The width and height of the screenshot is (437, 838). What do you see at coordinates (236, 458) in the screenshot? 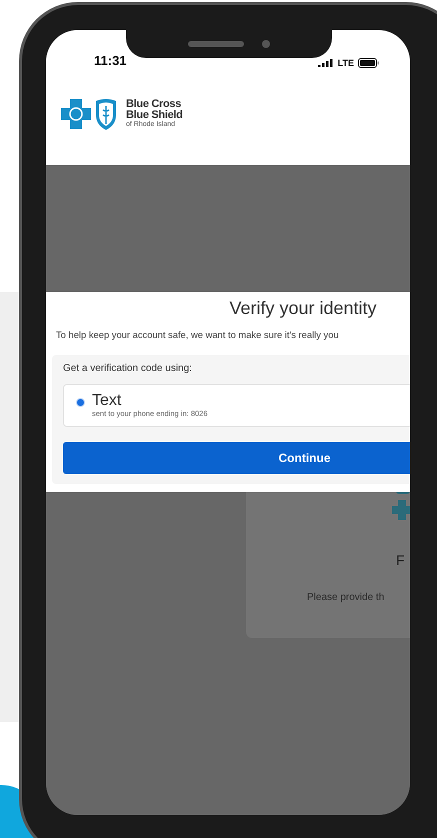
I see `continue-button: Continue` at bounding box center [236, 458].